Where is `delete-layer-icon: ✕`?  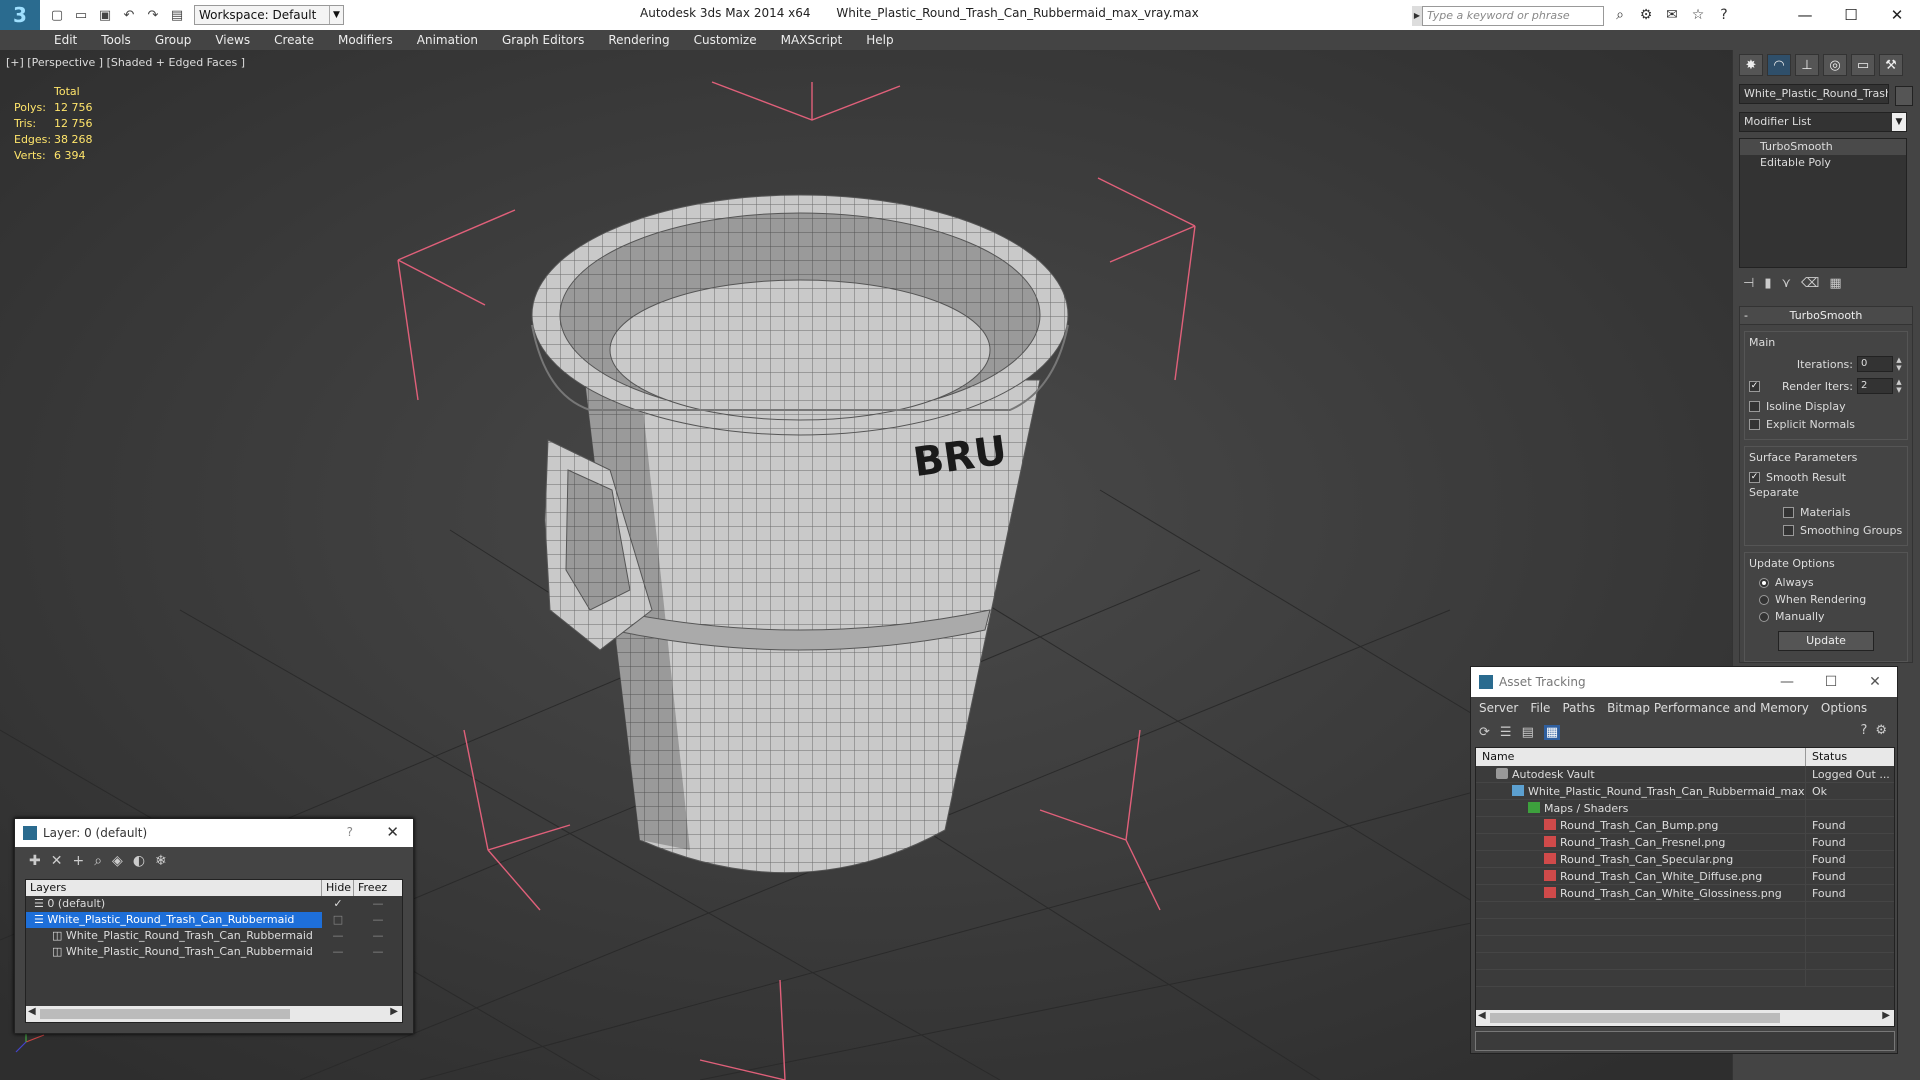
delete-layer-icon: ✕ is located at coordinates (57, 861).